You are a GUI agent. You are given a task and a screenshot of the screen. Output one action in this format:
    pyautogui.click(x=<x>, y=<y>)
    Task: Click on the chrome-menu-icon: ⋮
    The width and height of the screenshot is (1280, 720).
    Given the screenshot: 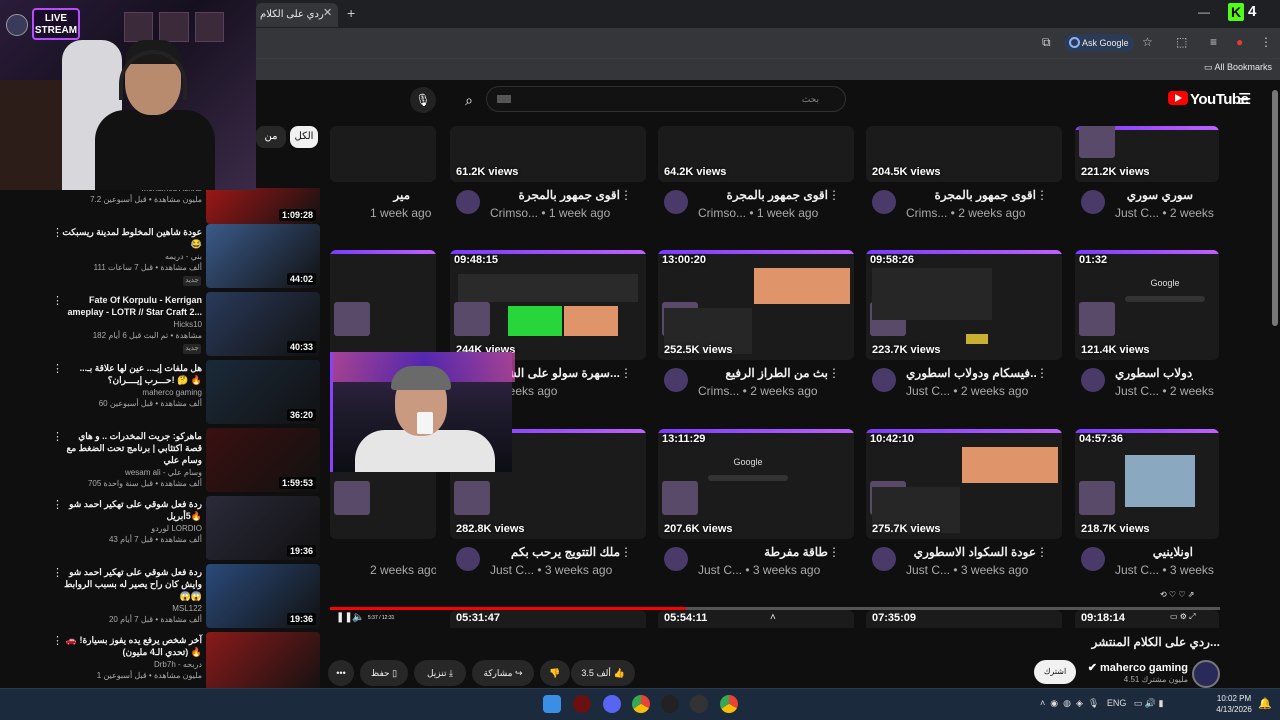 What is the action you would take?
    pyautogui.click(x=1266, y=42)
    